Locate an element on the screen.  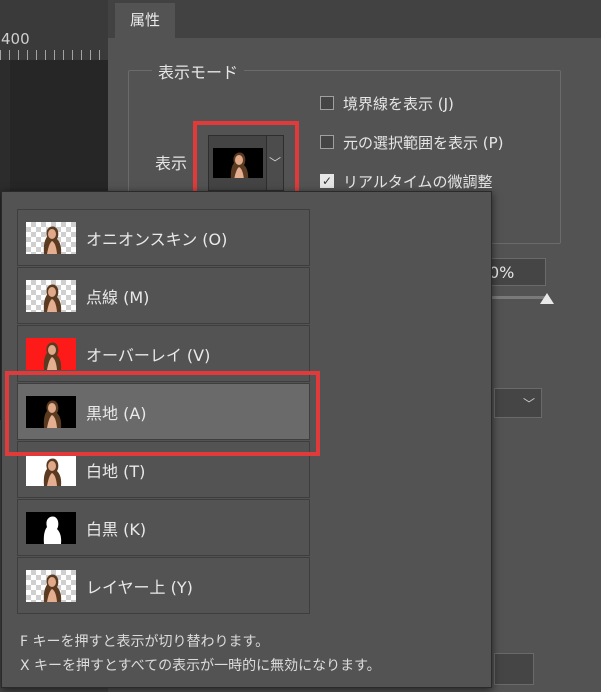
mask-silhouette-icon is located at coordinates (52, 530).